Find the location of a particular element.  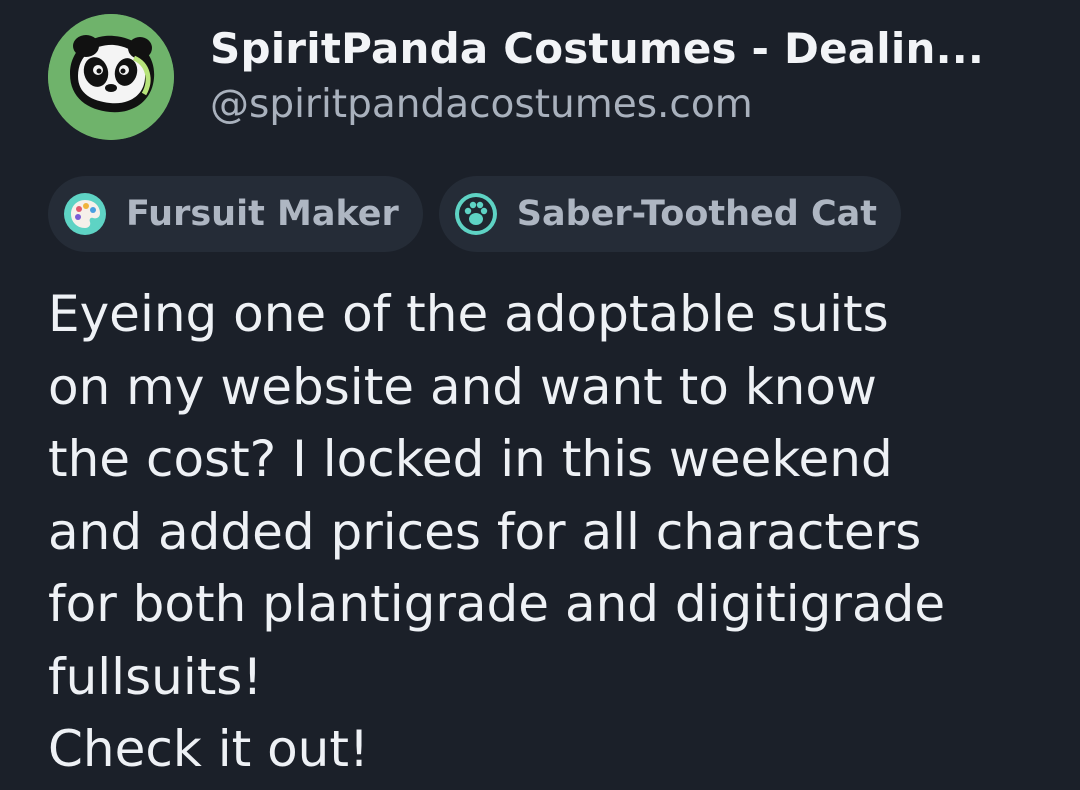

tag-fursuit-maker: Fursuit Maker is located at coordinates (235, 214).